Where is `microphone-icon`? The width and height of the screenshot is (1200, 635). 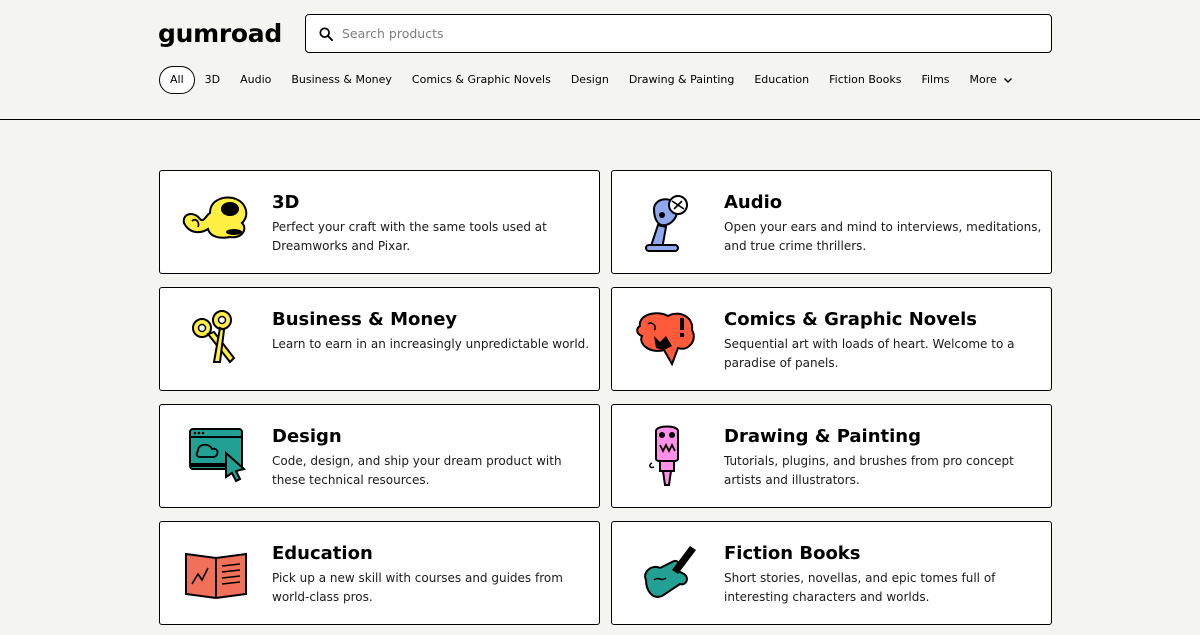
microphone-icon is located at coordinates (668, 221).